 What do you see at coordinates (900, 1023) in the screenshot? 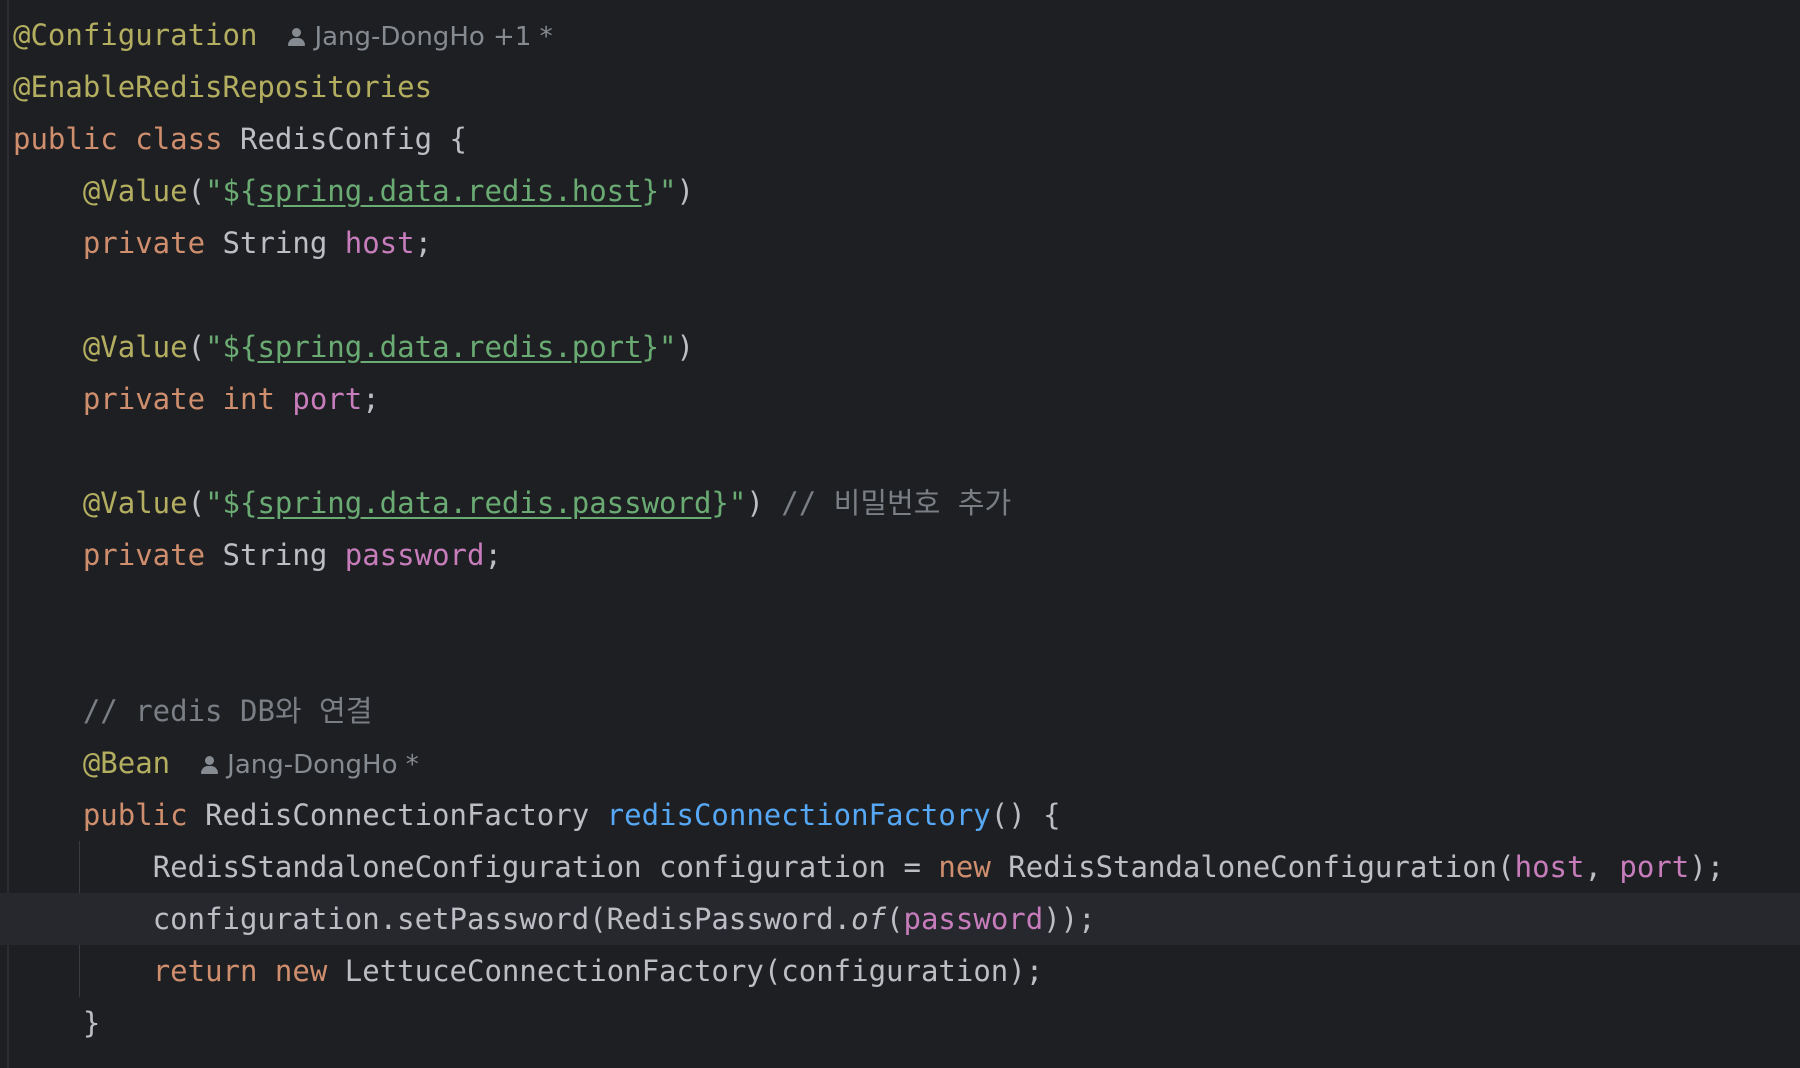
I see `code-line-20: }` at bounding box center [900, 1023].